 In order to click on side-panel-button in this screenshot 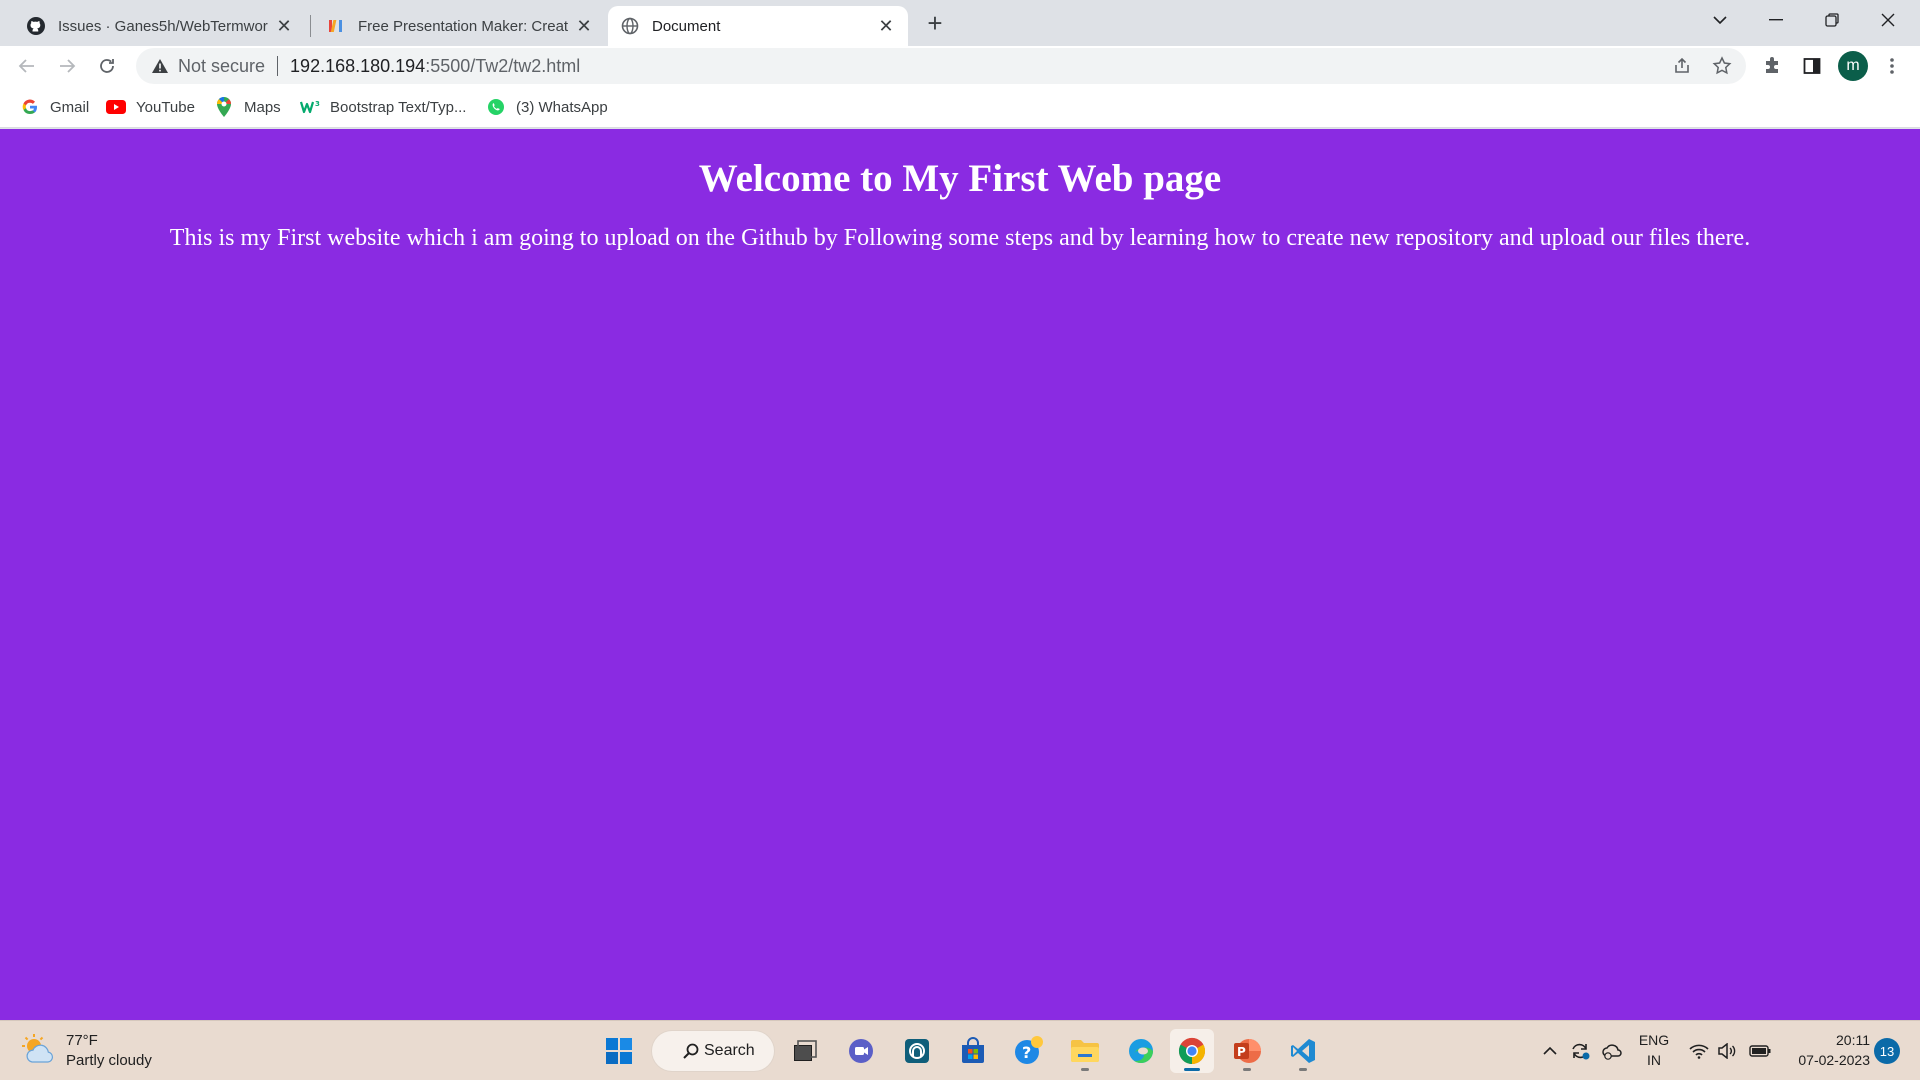, I will do `click(1812, 66)`.